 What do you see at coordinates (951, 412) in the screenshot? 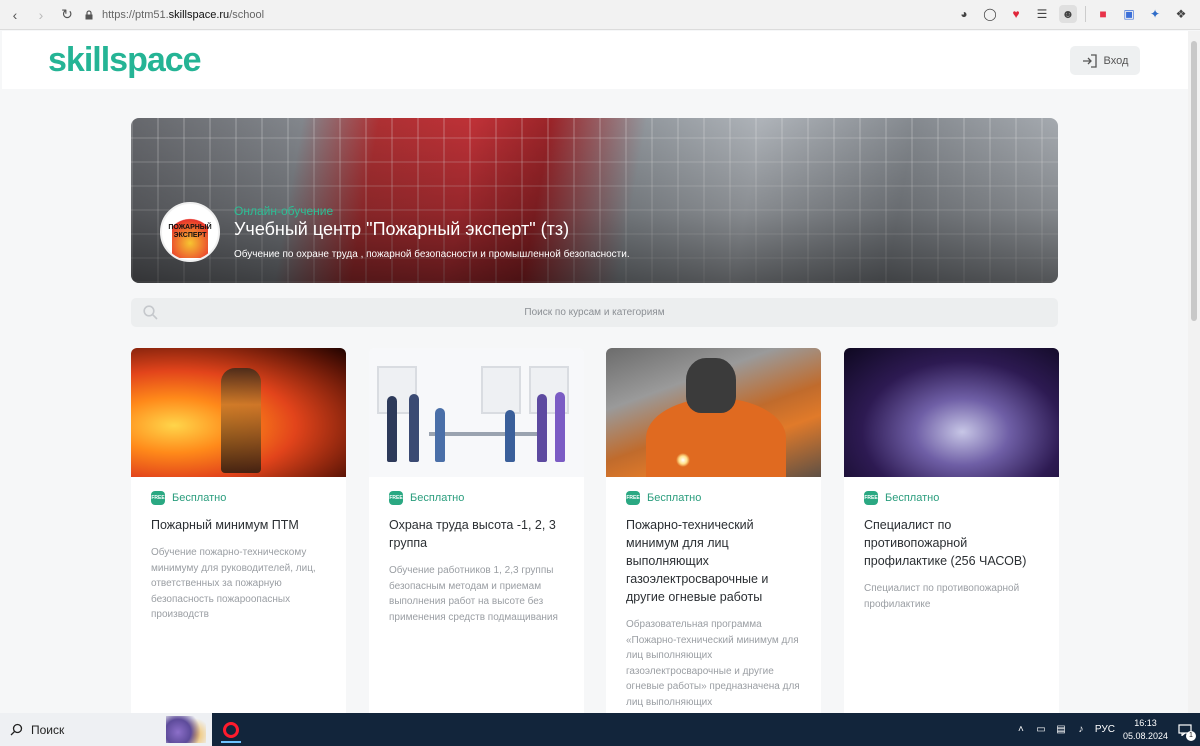
I see `course-image-smoke` at bounding box center [951, 412].